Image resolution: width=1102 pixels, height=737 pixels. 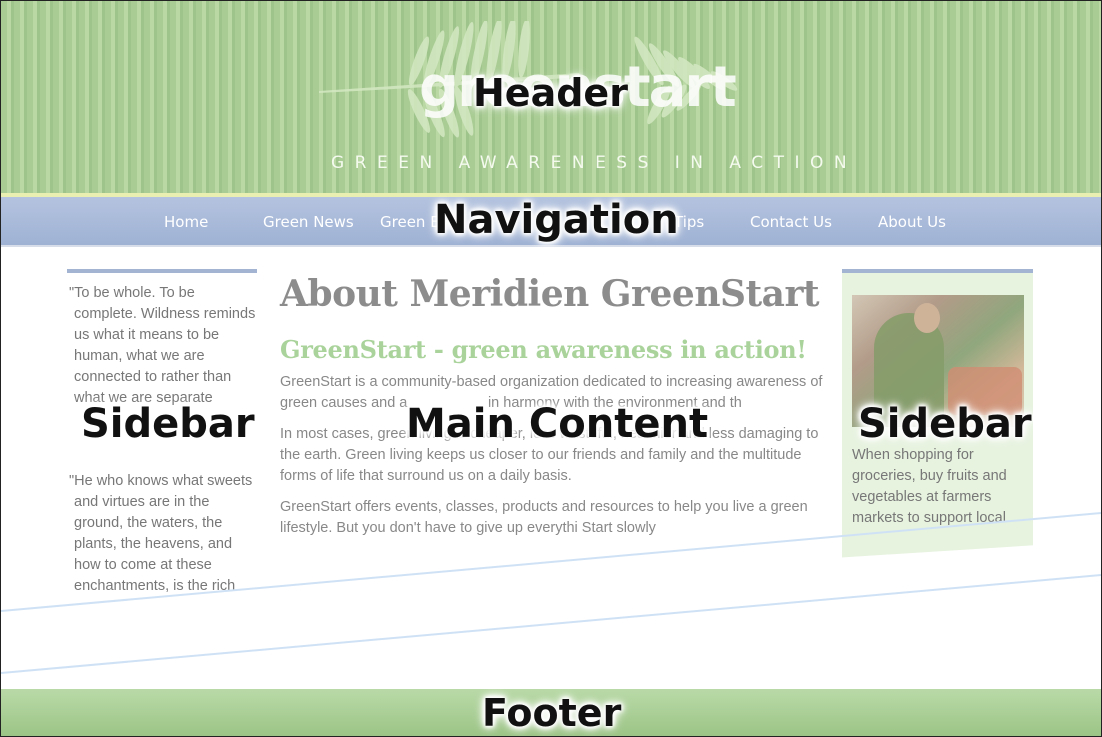 What do you see at coordinates (308, 222) in the screenshot?
I see `nav-item-green-news: Green News` at bounding box center [308, 222].